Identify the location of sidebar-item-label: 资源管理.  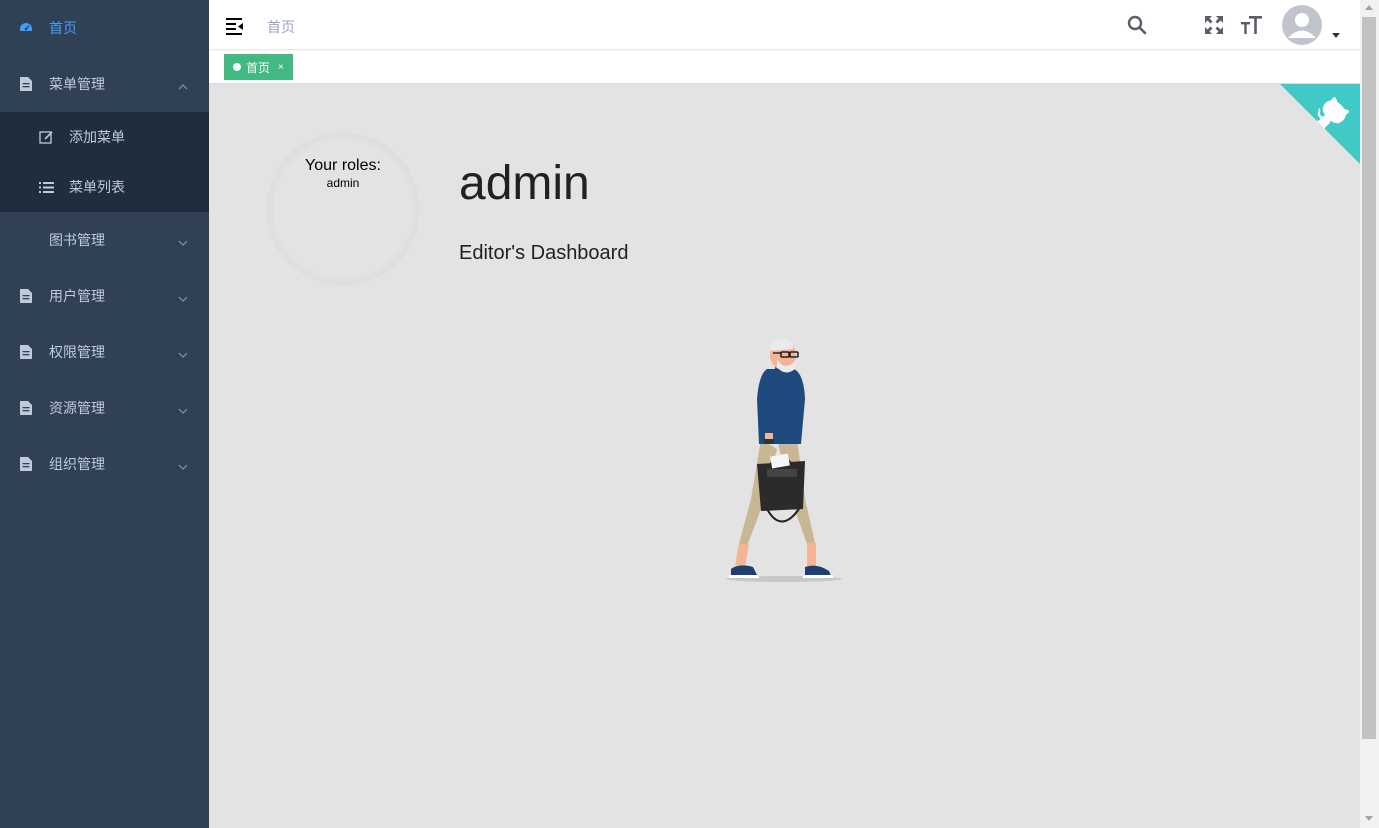
(77, 408).